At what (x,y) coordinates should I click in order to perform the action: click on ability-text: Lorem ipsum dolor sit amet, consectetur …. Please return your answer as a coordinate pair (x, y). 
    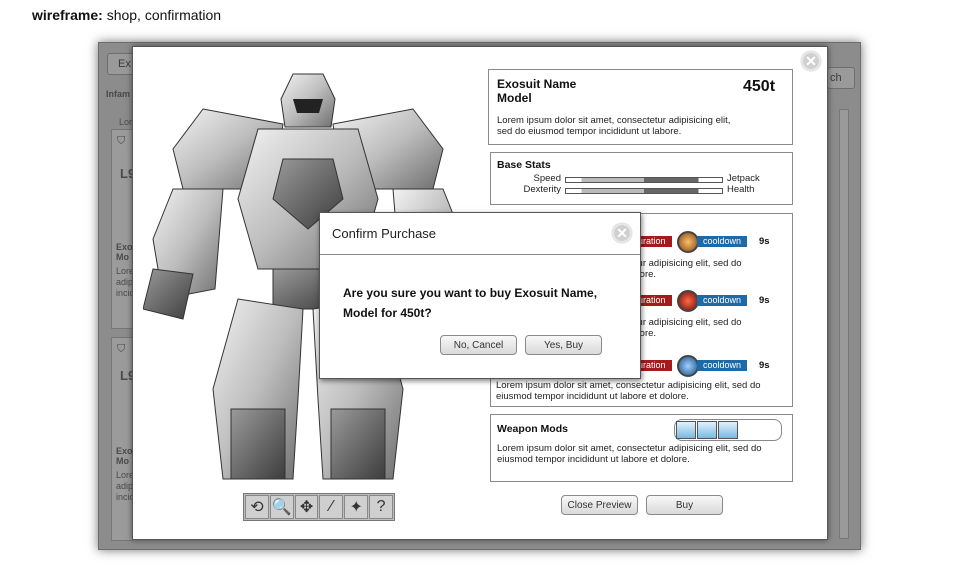
    Looking at the image, I should click on (628, 385).